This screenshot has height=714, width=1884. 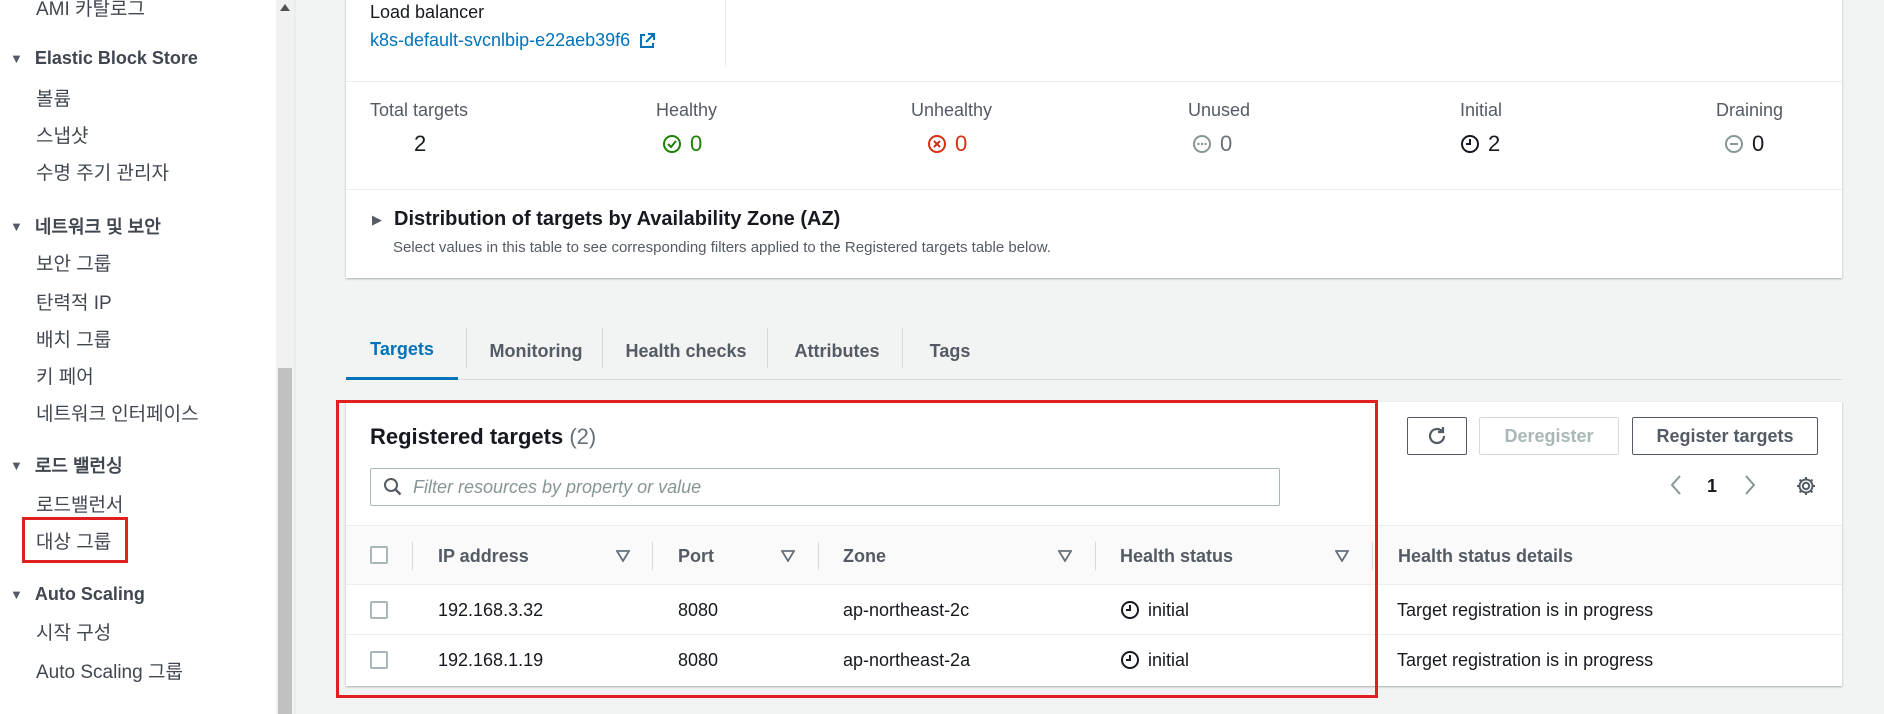 I want to click on sidebar-item-lifecycle-manager: 수명 주기 관리자, so click(x=102, y=171).